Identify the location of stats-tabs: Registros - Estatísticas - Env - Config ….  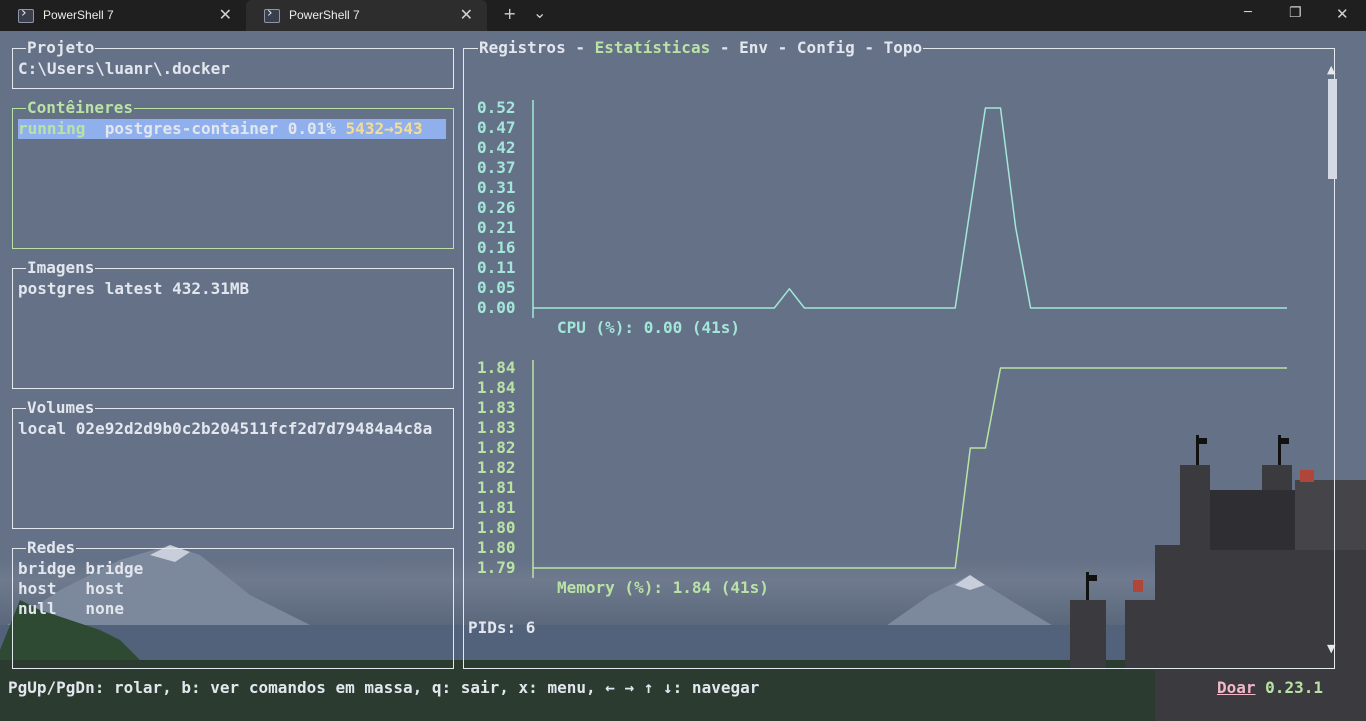
(701, 47).